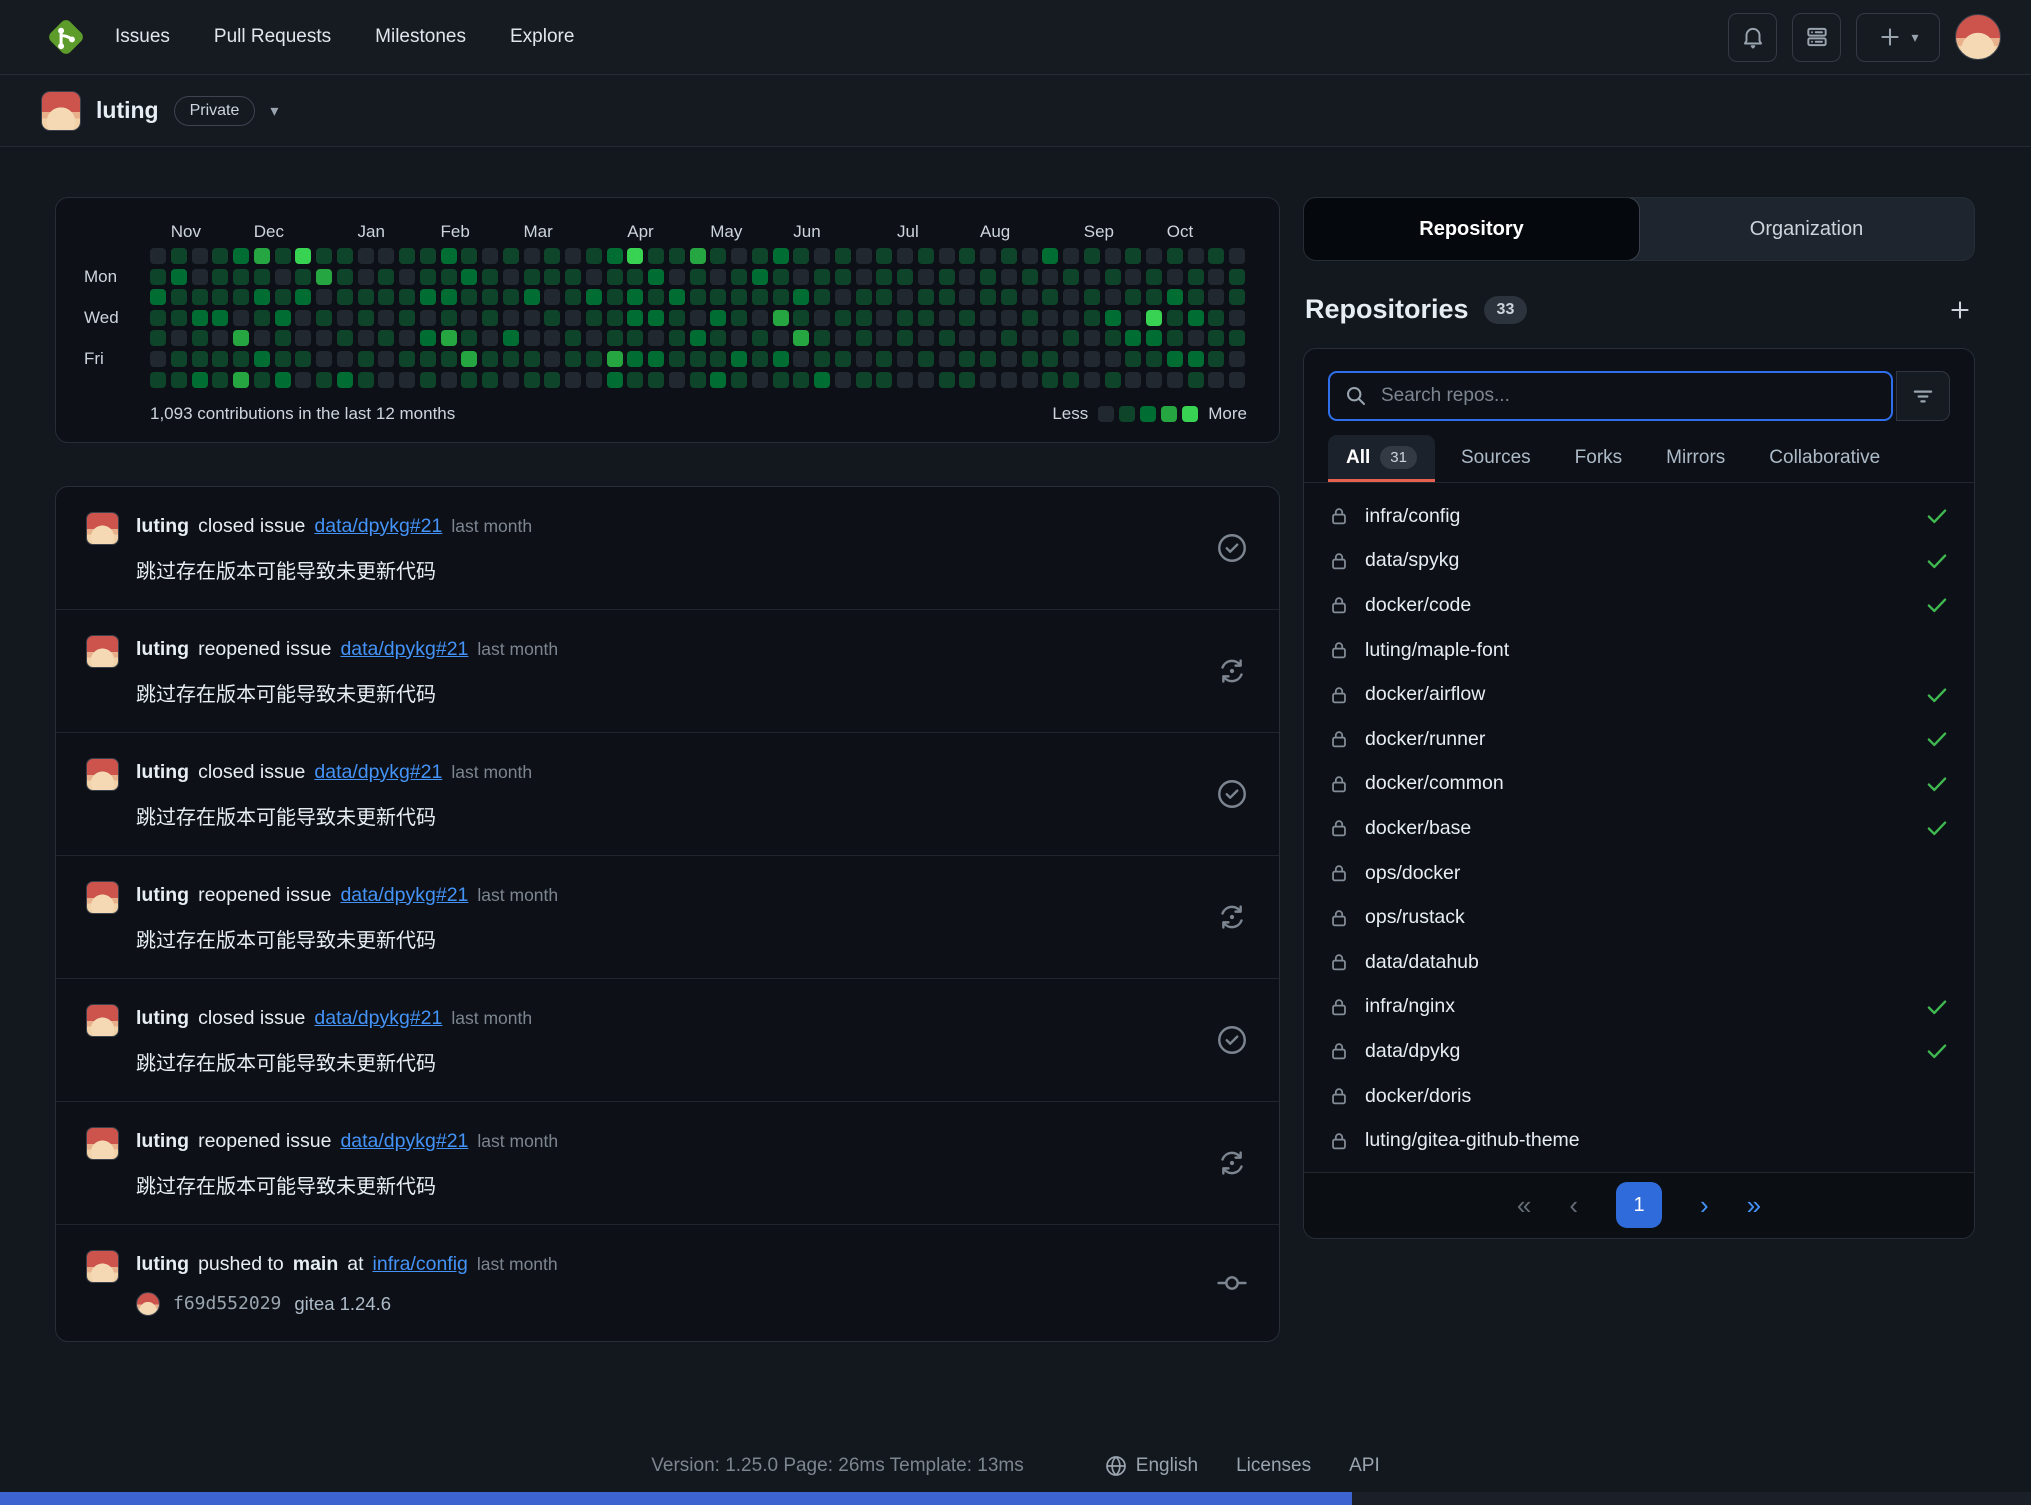 The height and width of the screenshot is (1505, 2031). I want to click on commit-hash-link: f69d552029, so click(227, 1303).